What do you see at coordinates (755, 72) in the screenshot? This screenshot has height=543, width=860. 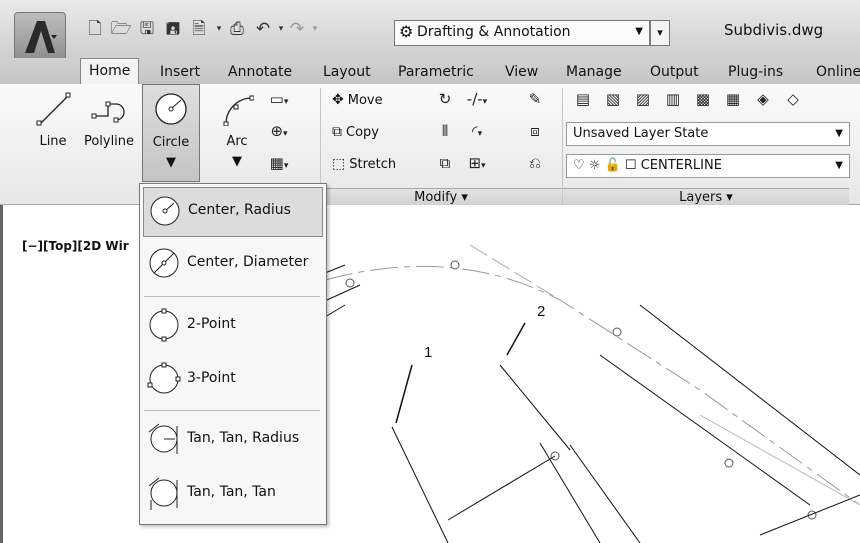 I see `tab-plug-ins: Plug-ins` at bounding box center [755, 72].